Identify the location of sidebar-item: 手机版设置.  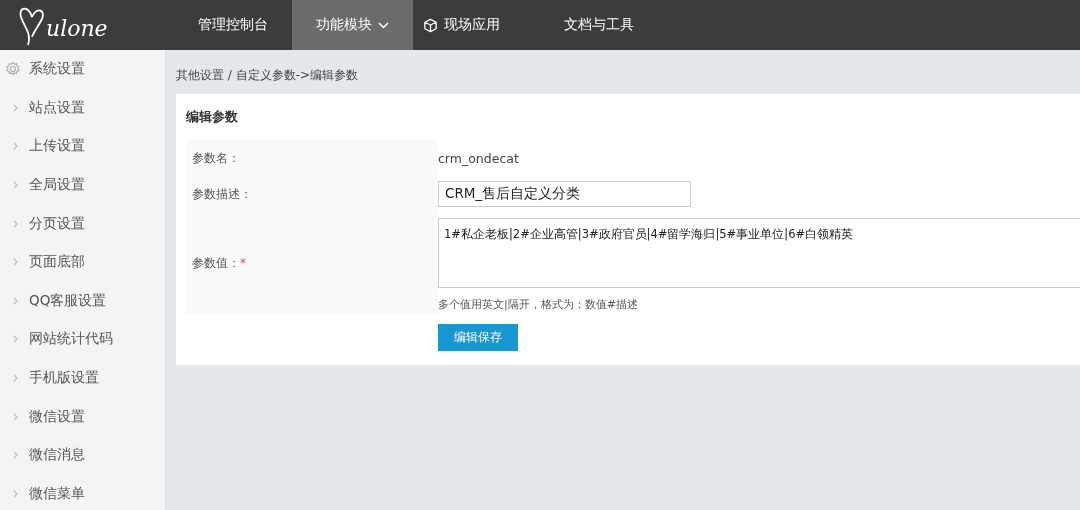
(82, 378).